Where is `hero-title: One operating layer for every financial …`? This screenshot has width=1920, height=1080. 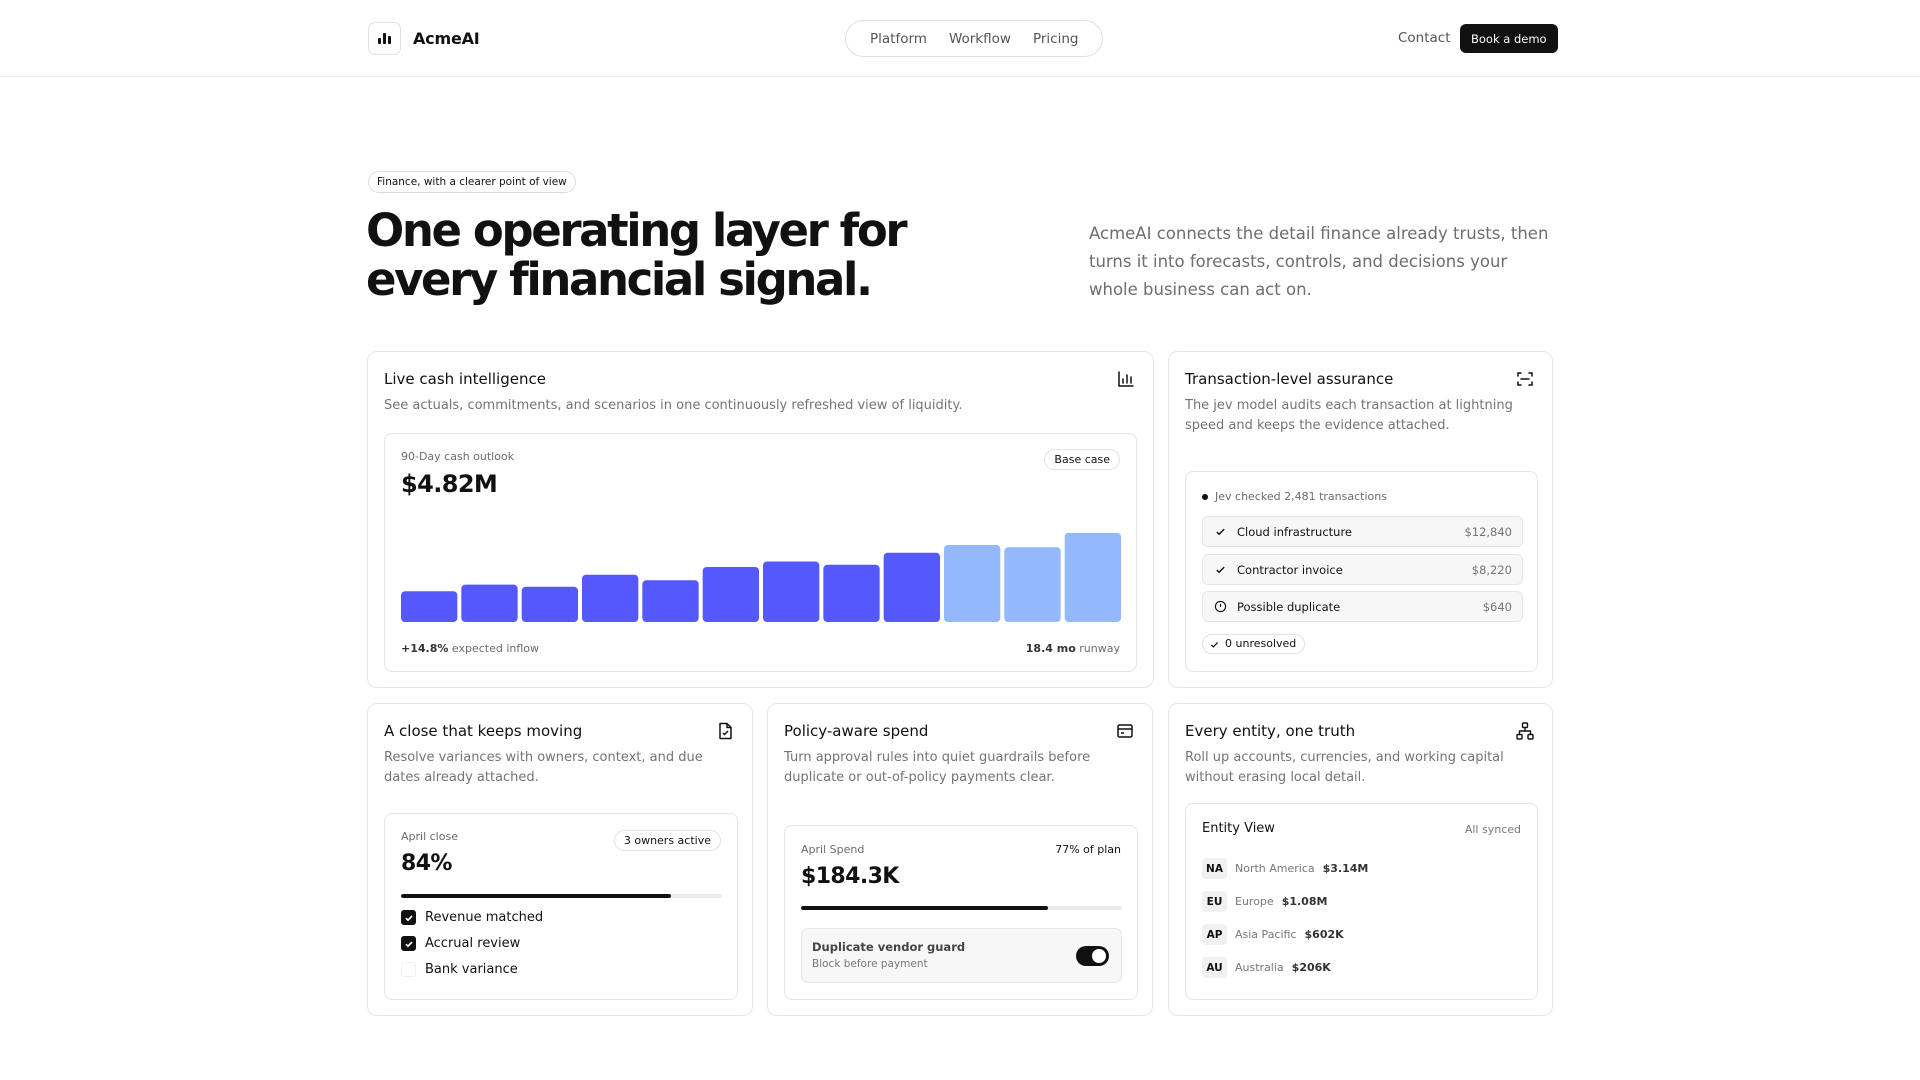 hero-title: One operating layer for every financial … is located at coordinates (646, 255).